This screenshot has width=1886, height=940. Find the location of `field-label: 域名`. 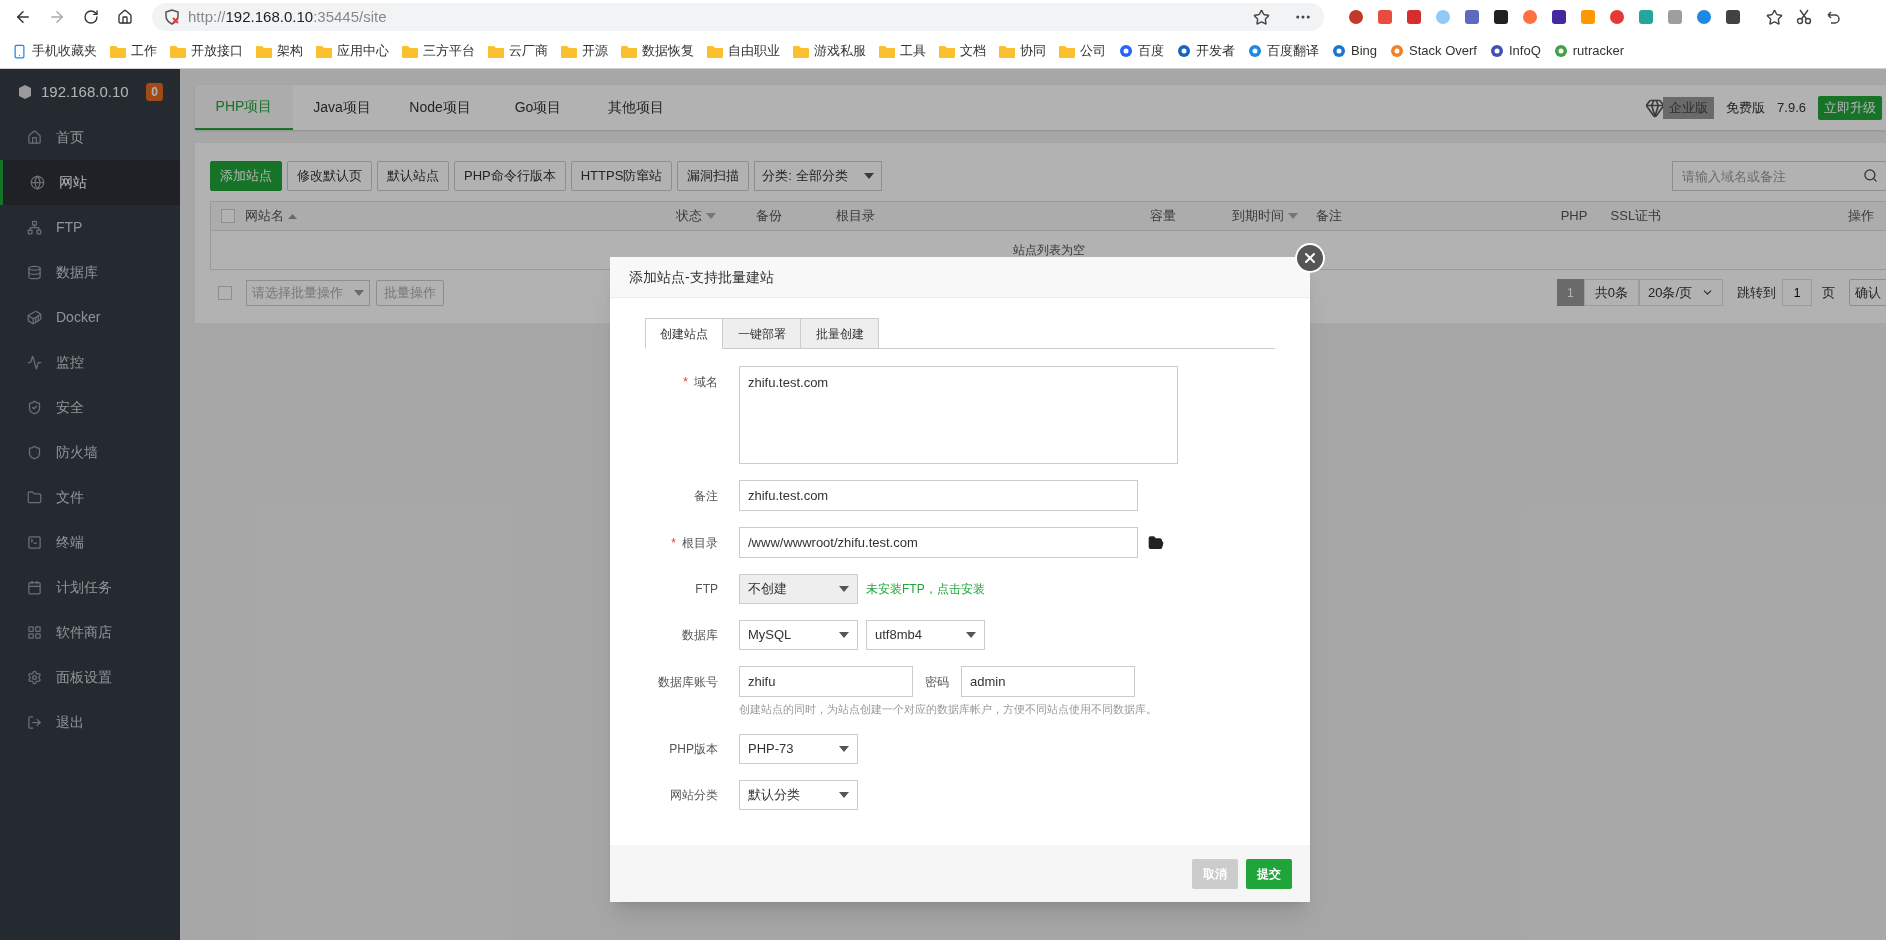

field-label: 域名 is located at coordinates (706, 382).